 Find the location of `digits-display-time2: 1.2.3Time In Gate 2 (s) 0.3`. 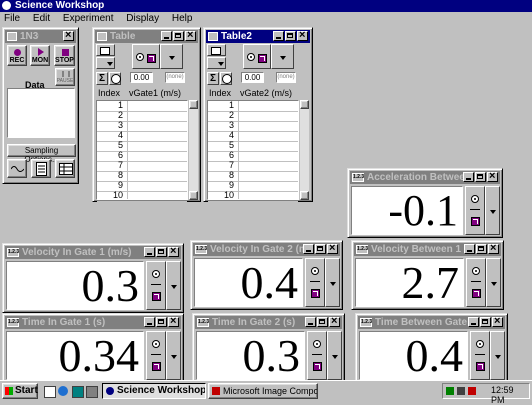

digits-display-time2: 1.2.3Time In Gate 2 (s) 0.3 is located at coordinates (268, 348).